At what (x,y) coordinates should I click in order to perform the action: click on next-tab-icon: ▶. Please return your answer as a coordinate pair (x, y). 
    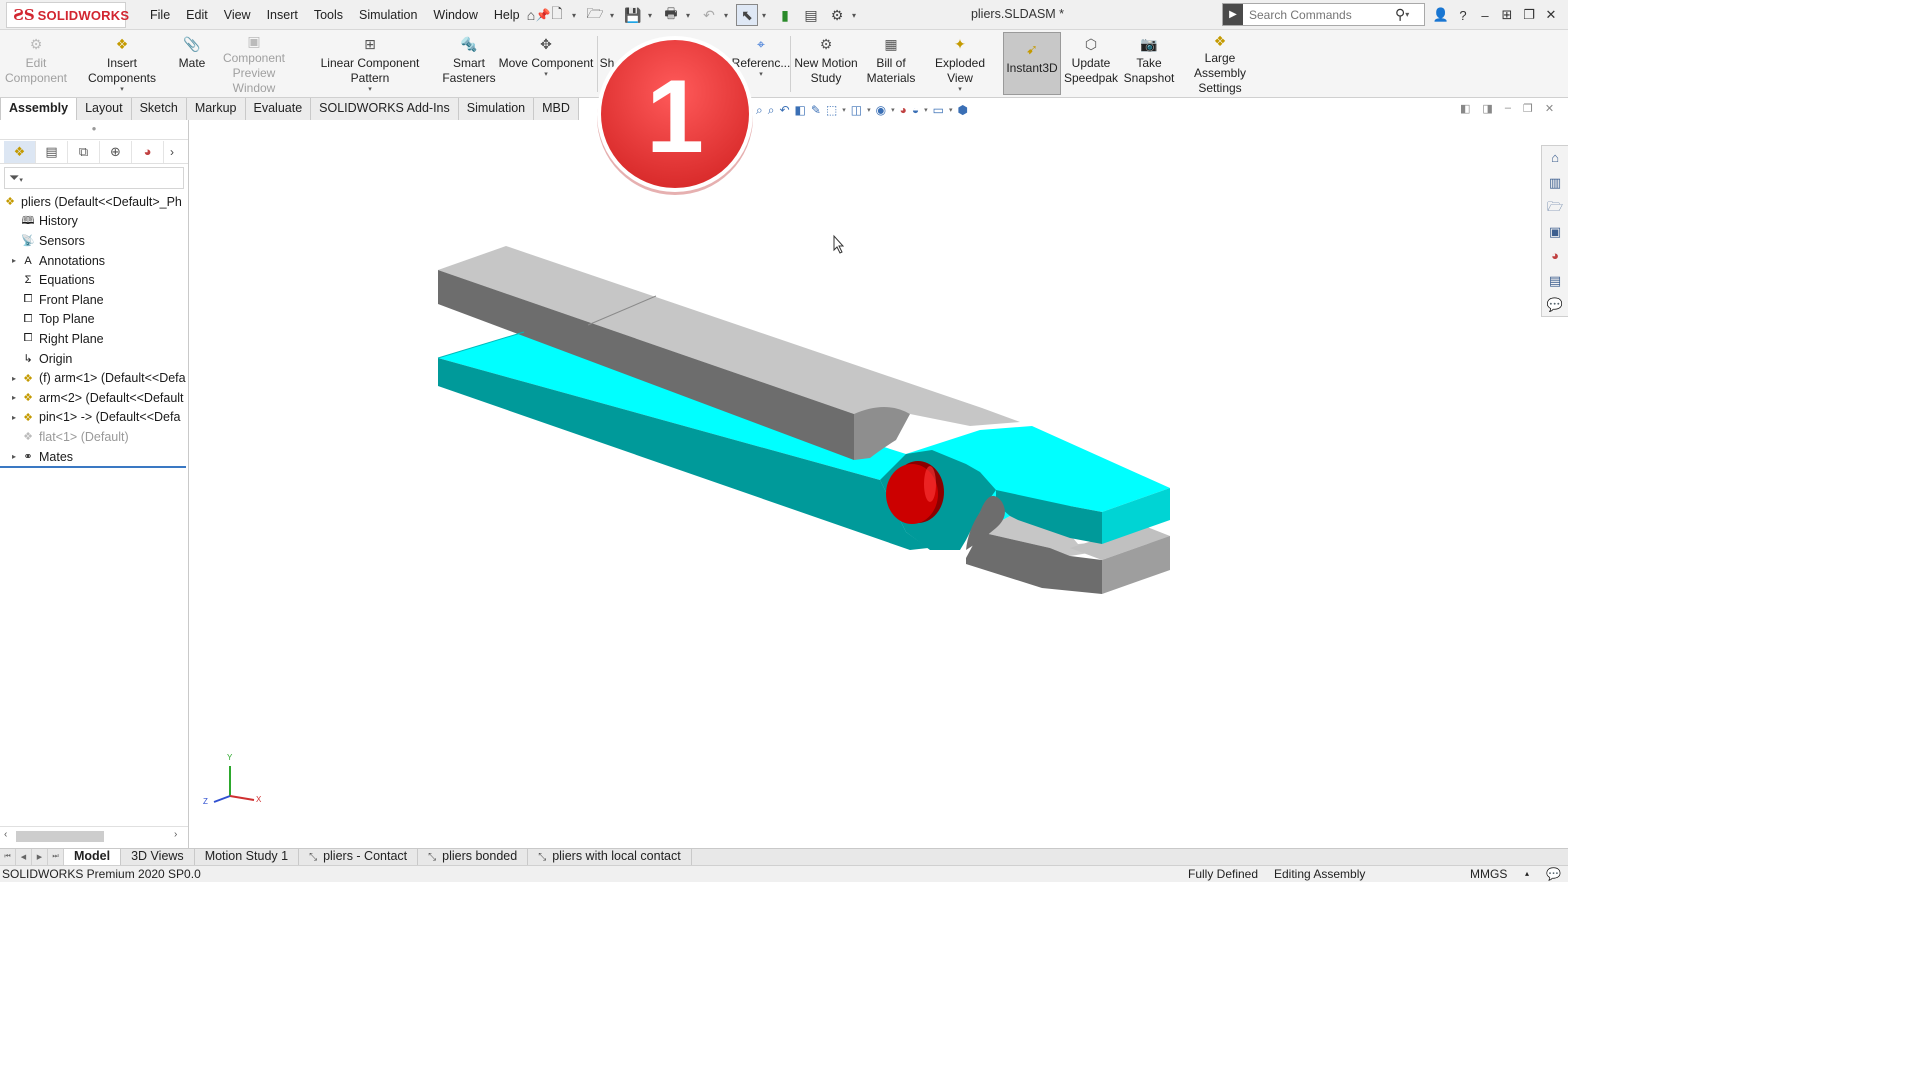
    Looking at the image, I should click on (40, 857).